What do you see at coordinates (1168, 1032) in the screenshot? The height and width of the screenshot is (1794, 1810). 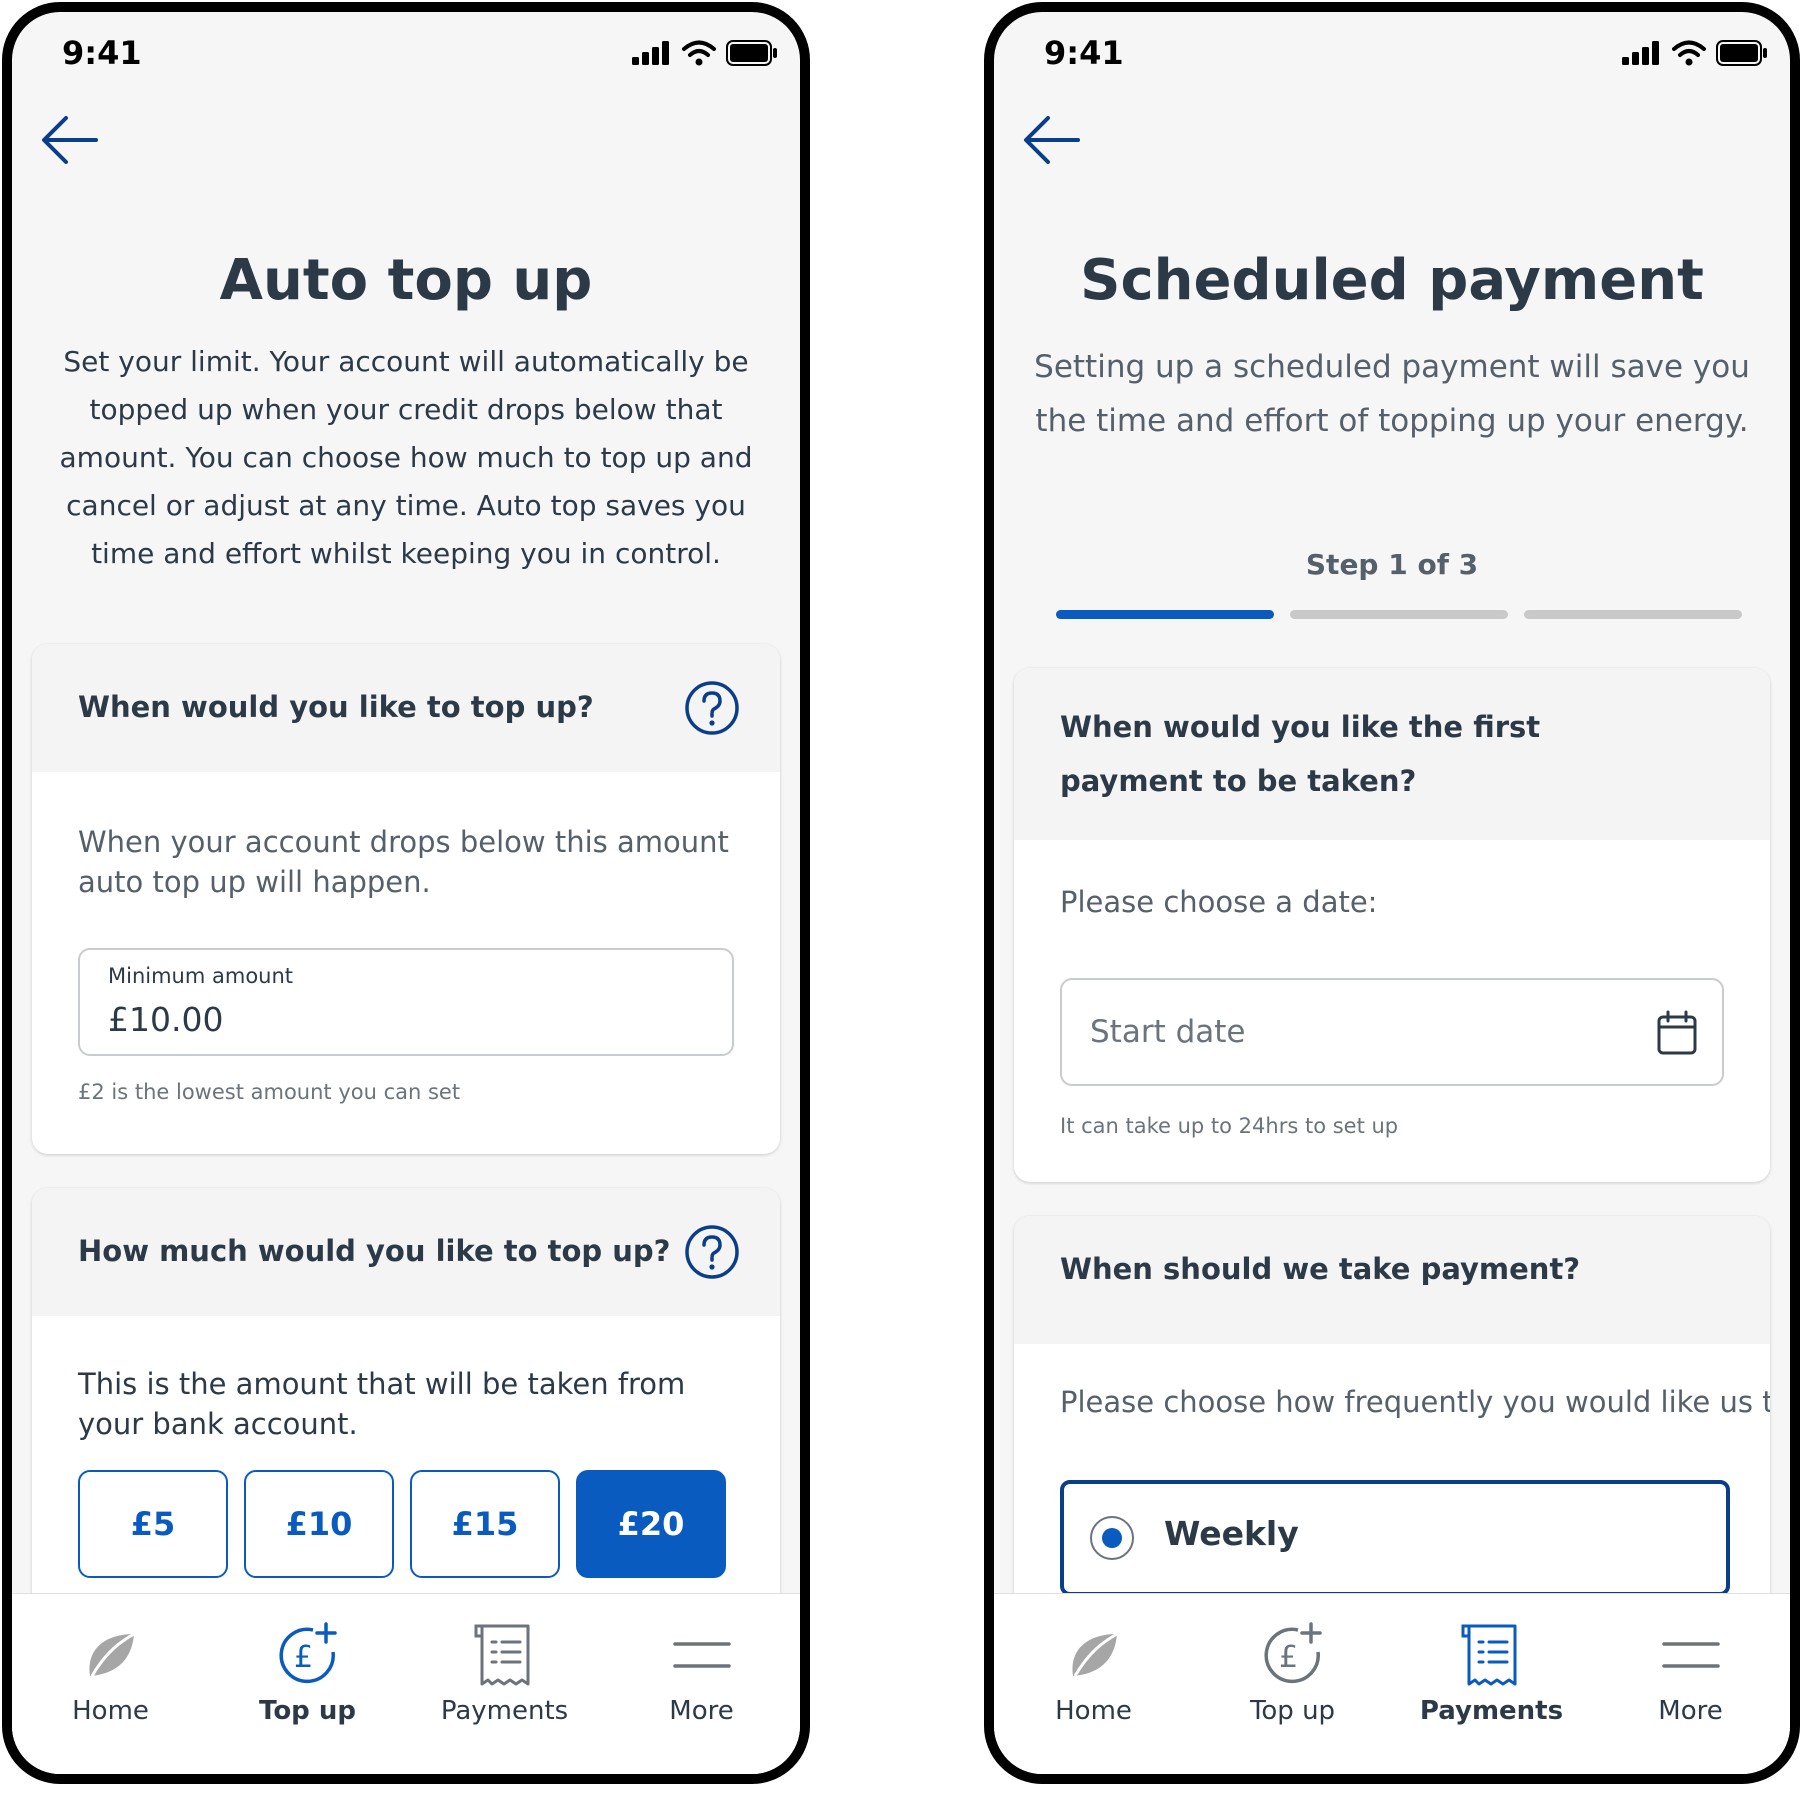 I see `input-placeholder: Start date` at bounding box center [1168, 1032].